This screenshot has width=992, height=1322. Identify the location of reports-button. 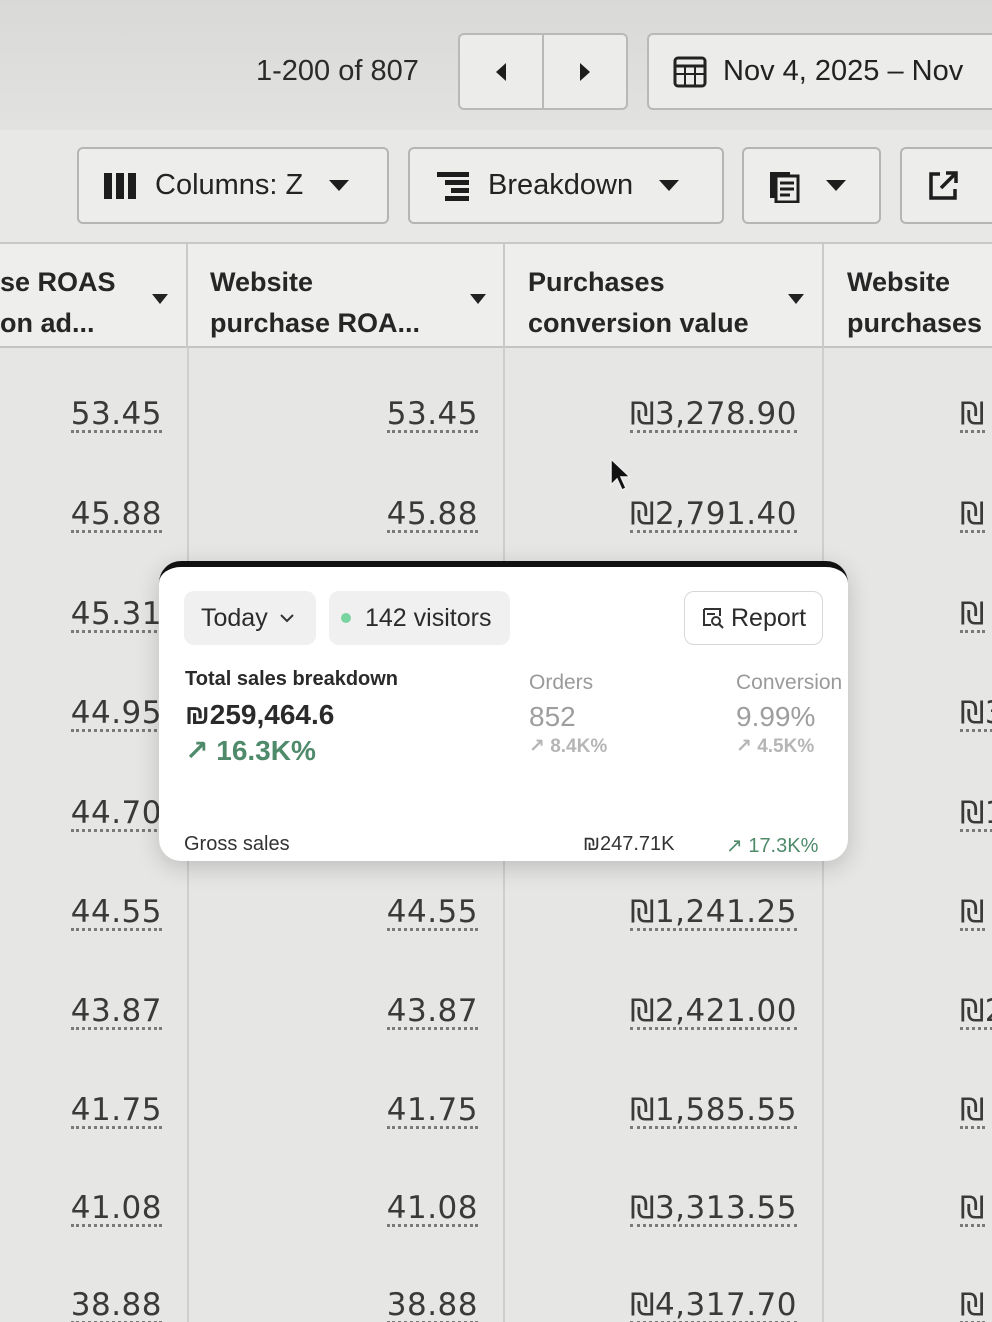
(811, 185).